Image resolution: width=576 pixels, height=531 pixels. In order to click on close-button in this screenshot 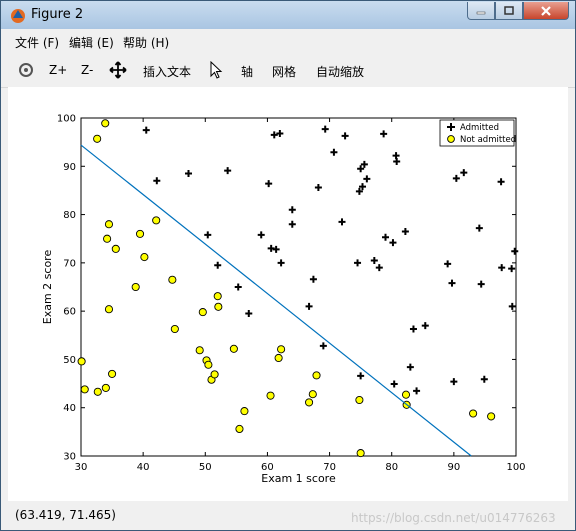, I will do `click(546, 11)`.